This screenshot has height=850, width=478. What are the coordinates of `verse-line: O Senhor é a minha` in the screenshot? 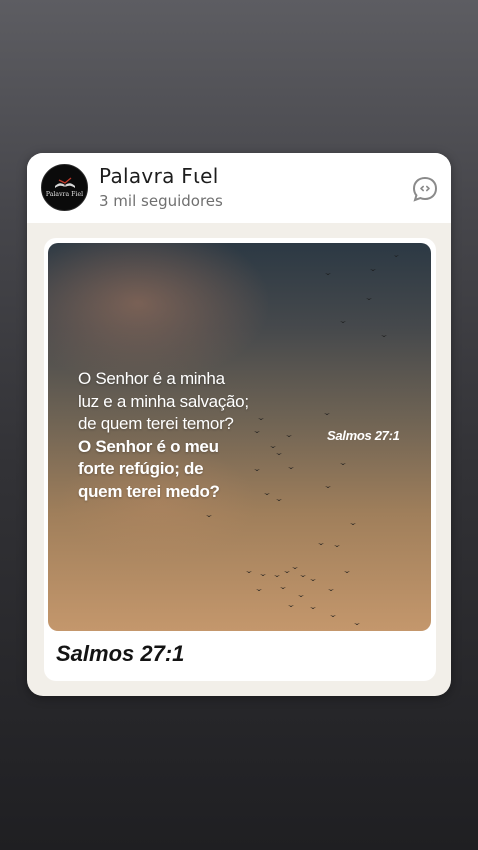 It's located at (151, 378).